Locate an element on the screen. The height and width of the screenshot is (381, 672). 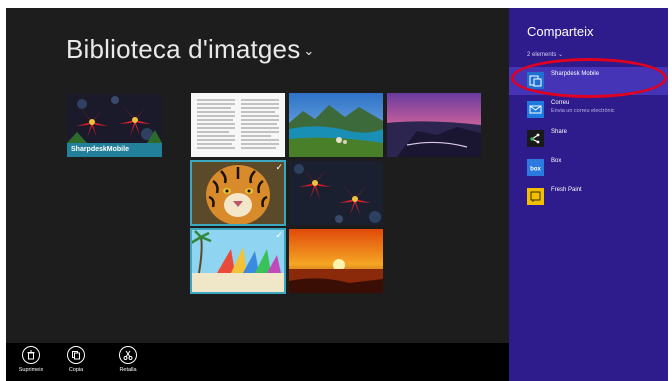
cut-button-label: Retalla is located at coordinates (128, 370).